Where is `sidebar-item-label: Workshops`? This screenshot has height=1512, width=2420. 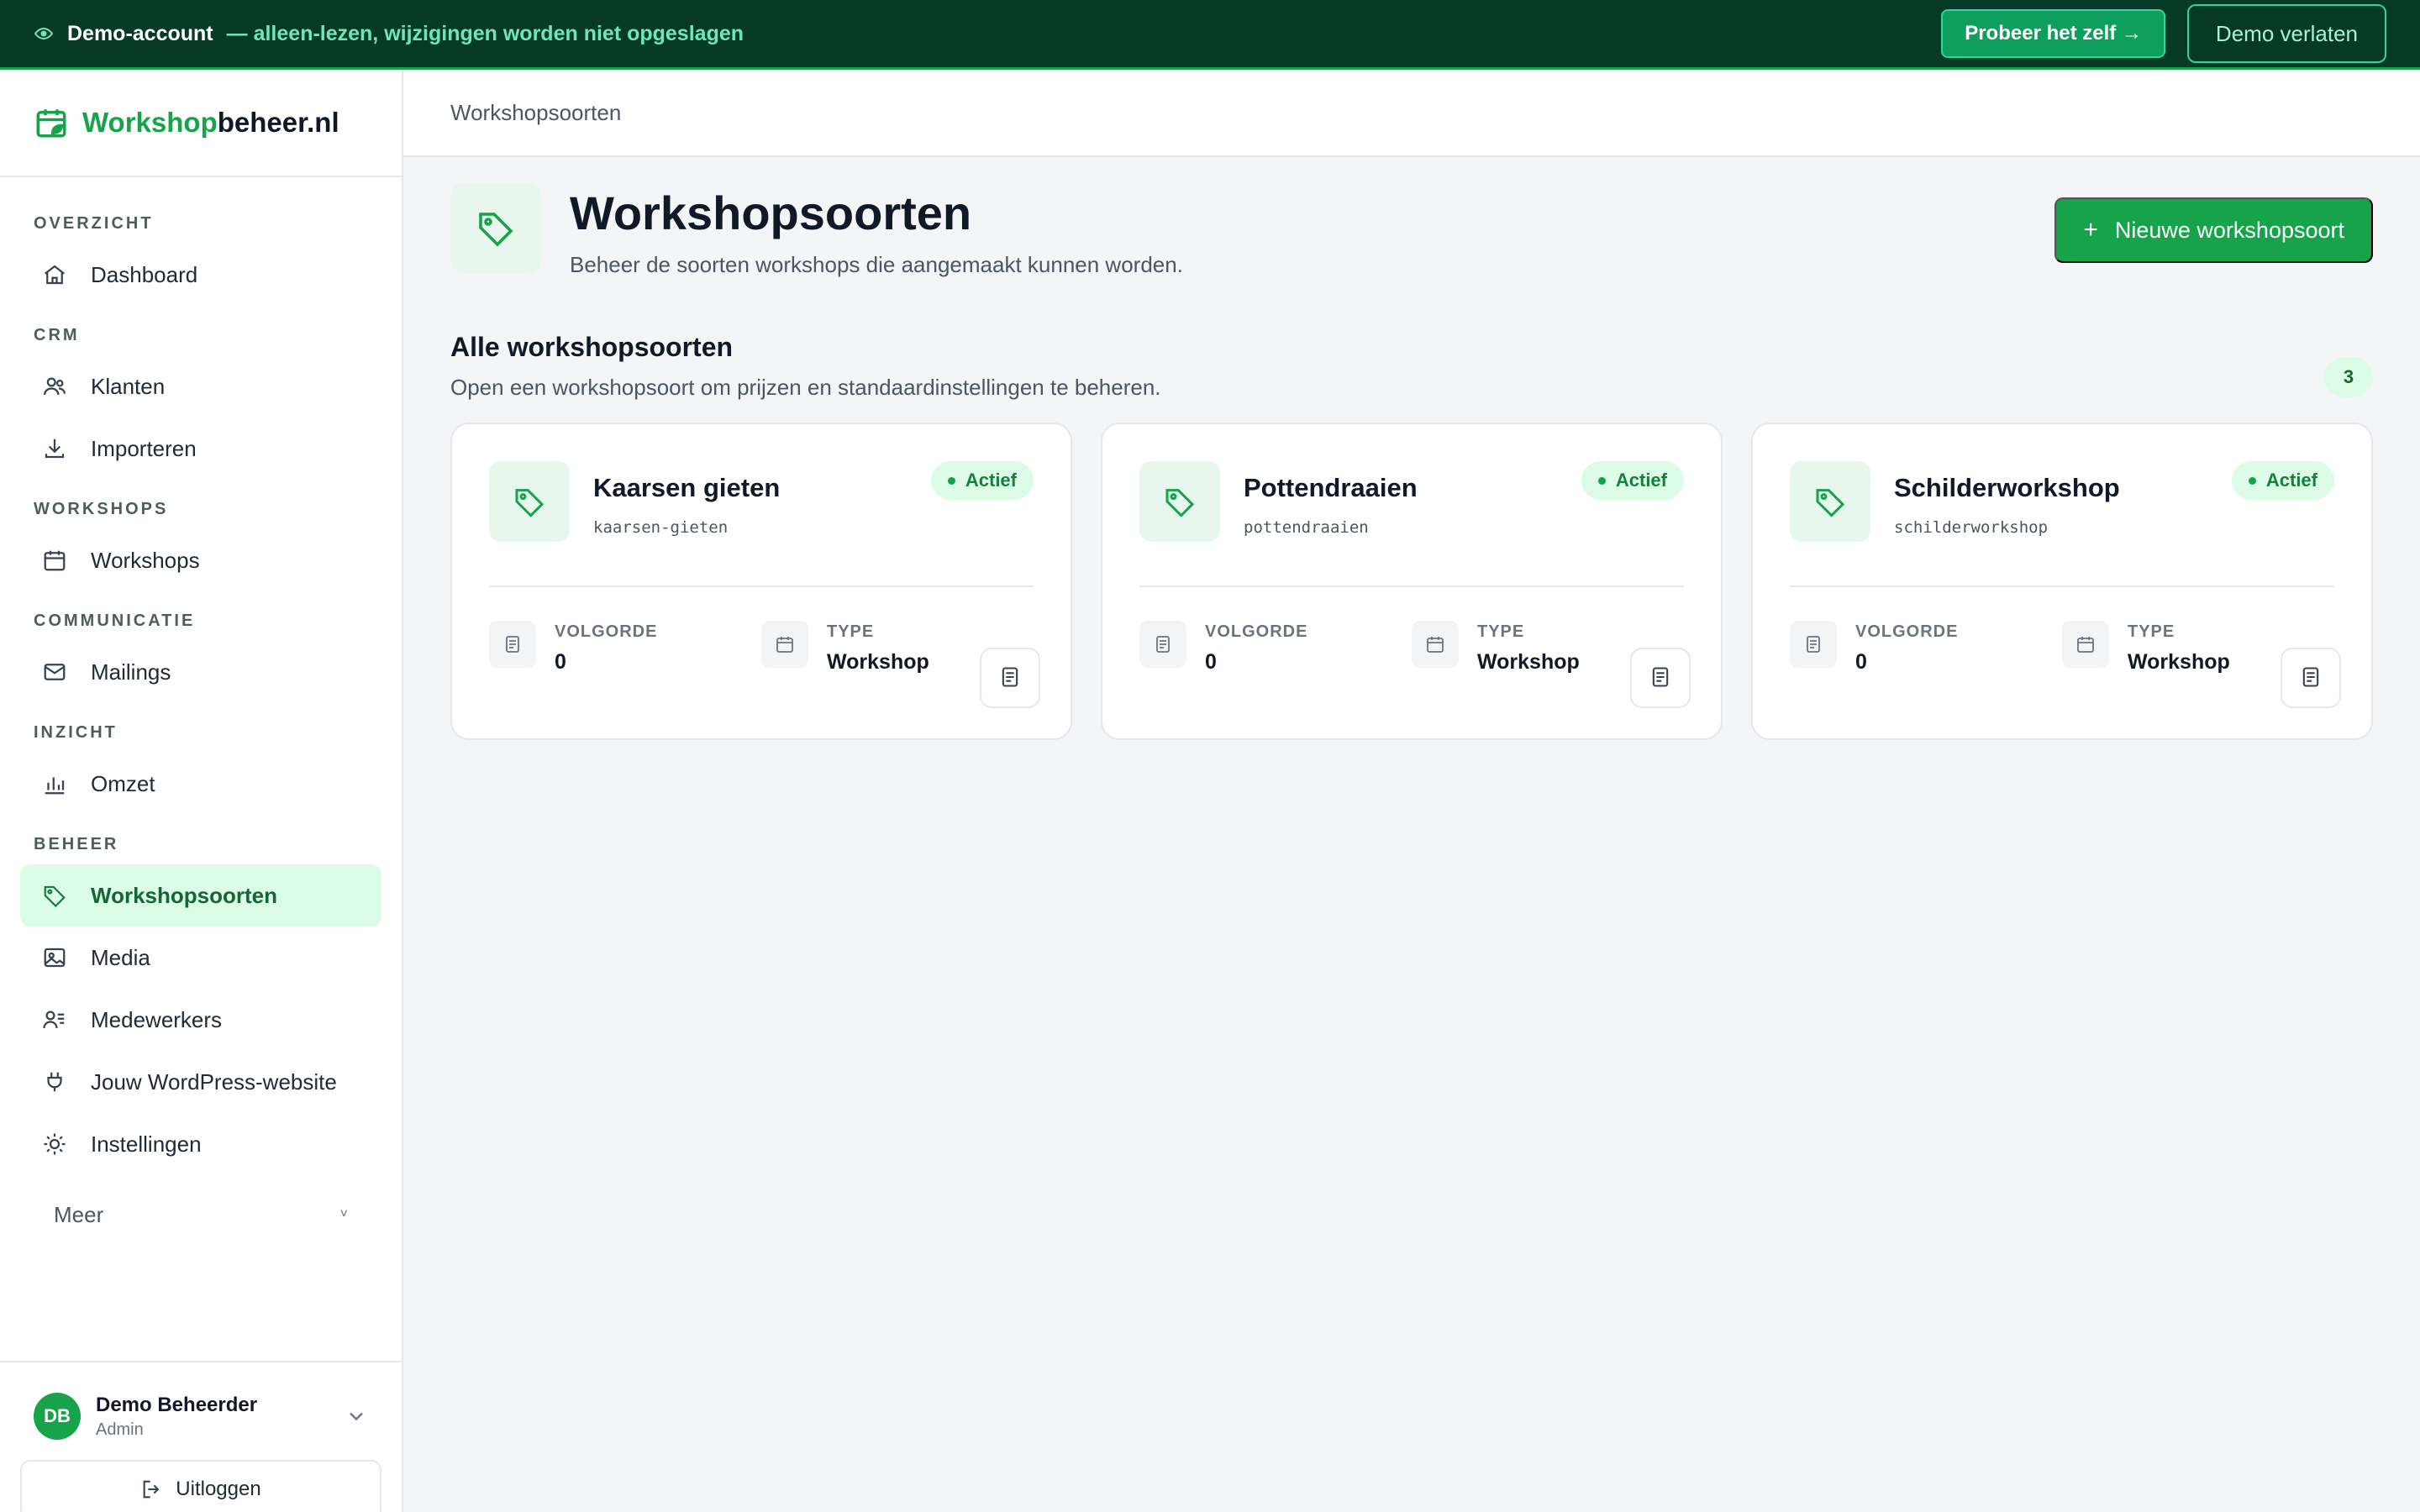 sidebar-item-label: Workshops is located at coordinates (146, 560).